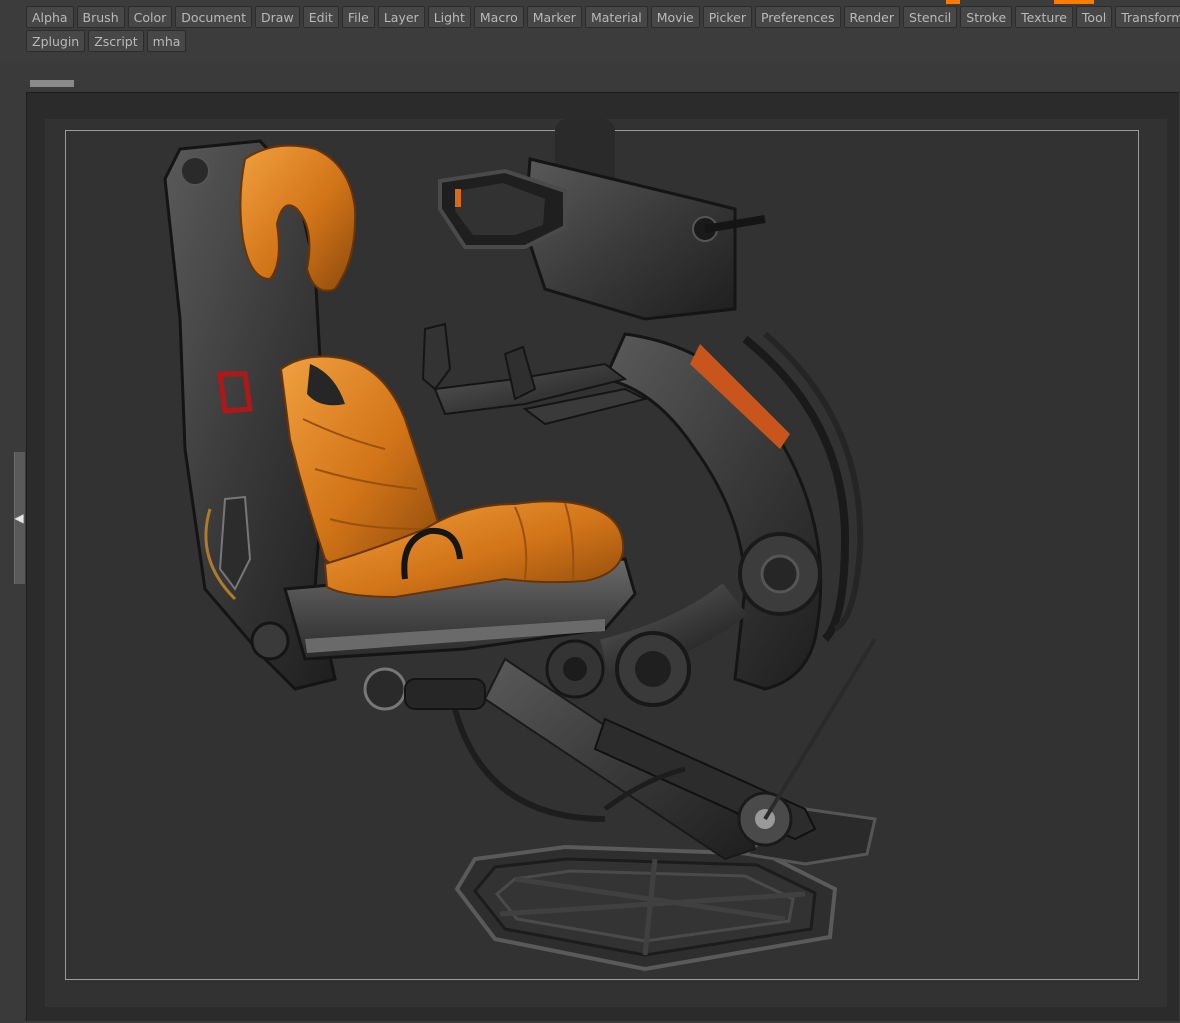 This screenshot has width=1180, height=1023. I want to click on menu-layer: Layer, so click(401, 17).